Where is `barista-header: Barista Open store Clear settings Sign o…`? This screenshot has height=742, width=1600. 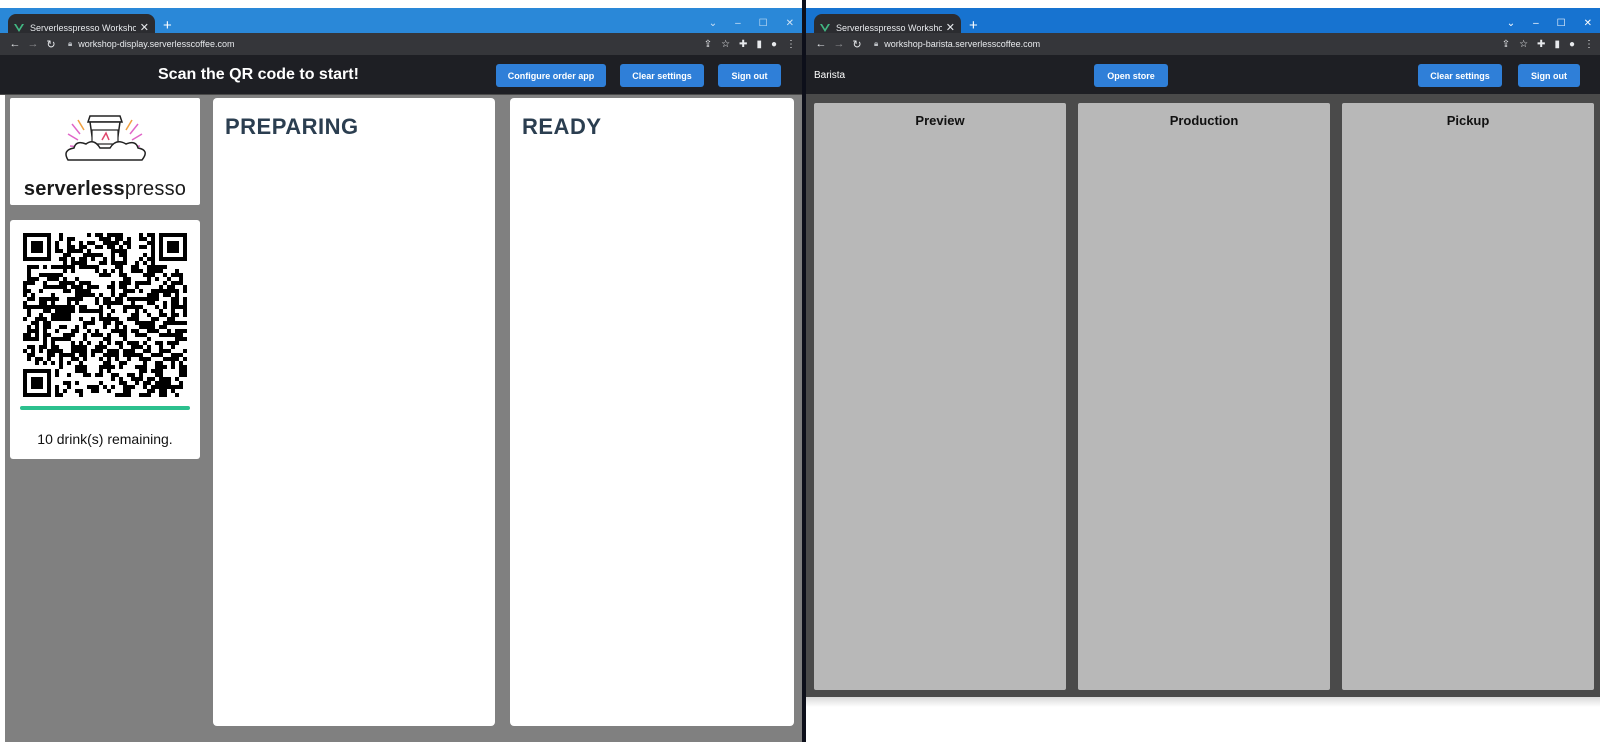
barista-header: Barista Open store Clear settings Sign o… is located at coordinates (1203, 75).